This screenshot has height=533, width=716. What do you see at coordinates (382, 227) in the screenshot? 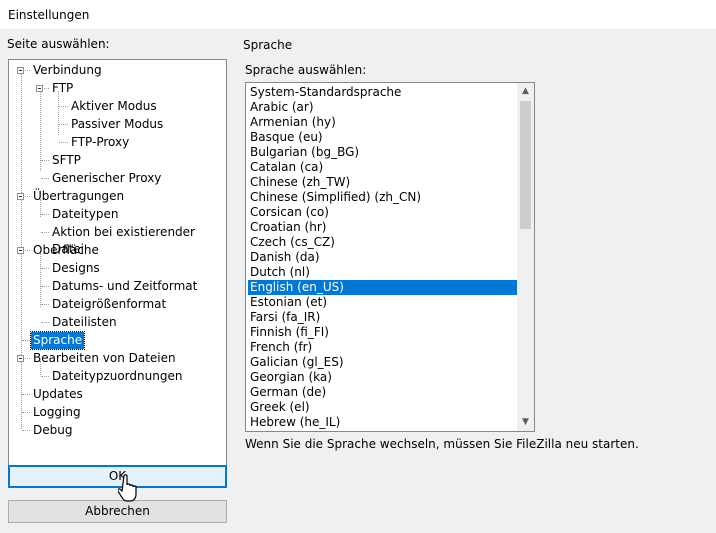
I see `language-option: Croatian (hr)` at bounding box center [382, 227].